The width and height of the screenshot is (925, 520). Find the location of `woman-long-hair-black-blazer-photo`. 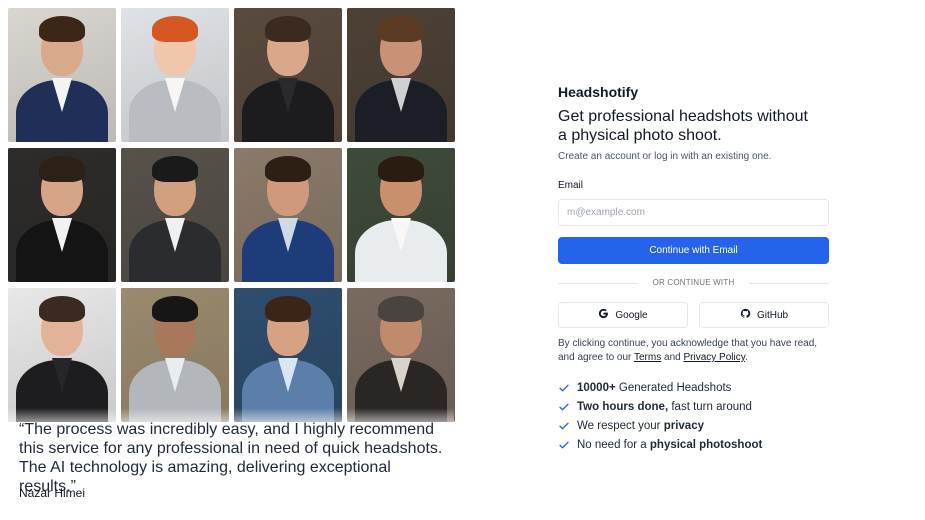

woman-long-hair-black-blazer-photo is located at coordinates (288, 75).